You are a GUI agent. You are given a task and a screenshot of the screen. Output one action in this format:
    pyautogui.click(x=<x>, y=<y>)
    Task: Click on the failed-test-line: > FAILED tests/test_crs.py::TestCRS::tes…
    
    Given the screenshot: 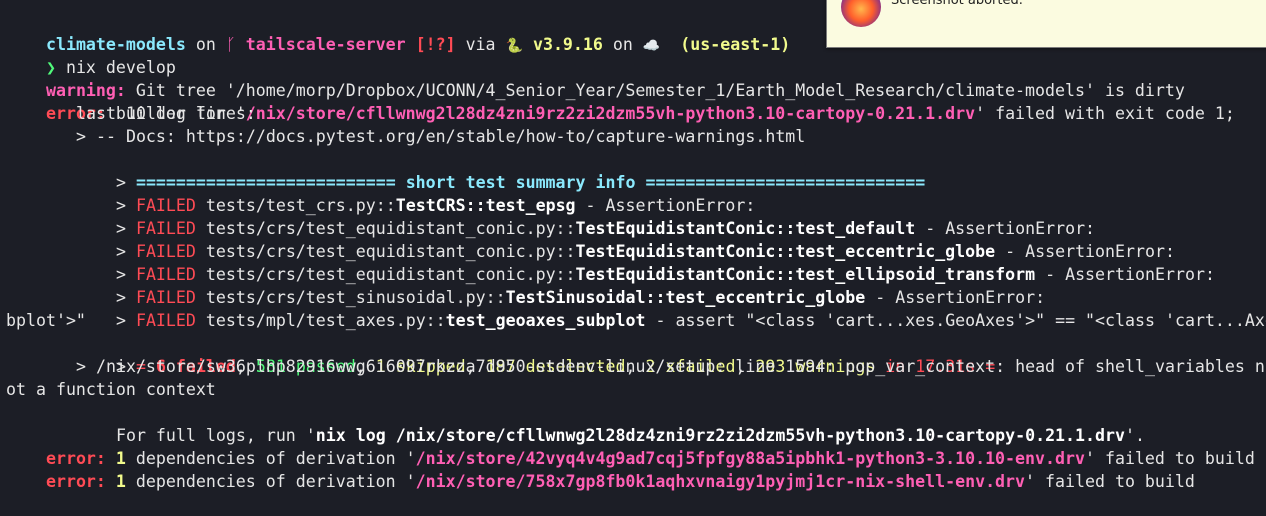 What is the action you would take?
    pyautogui.click(x=415, y=193)
    